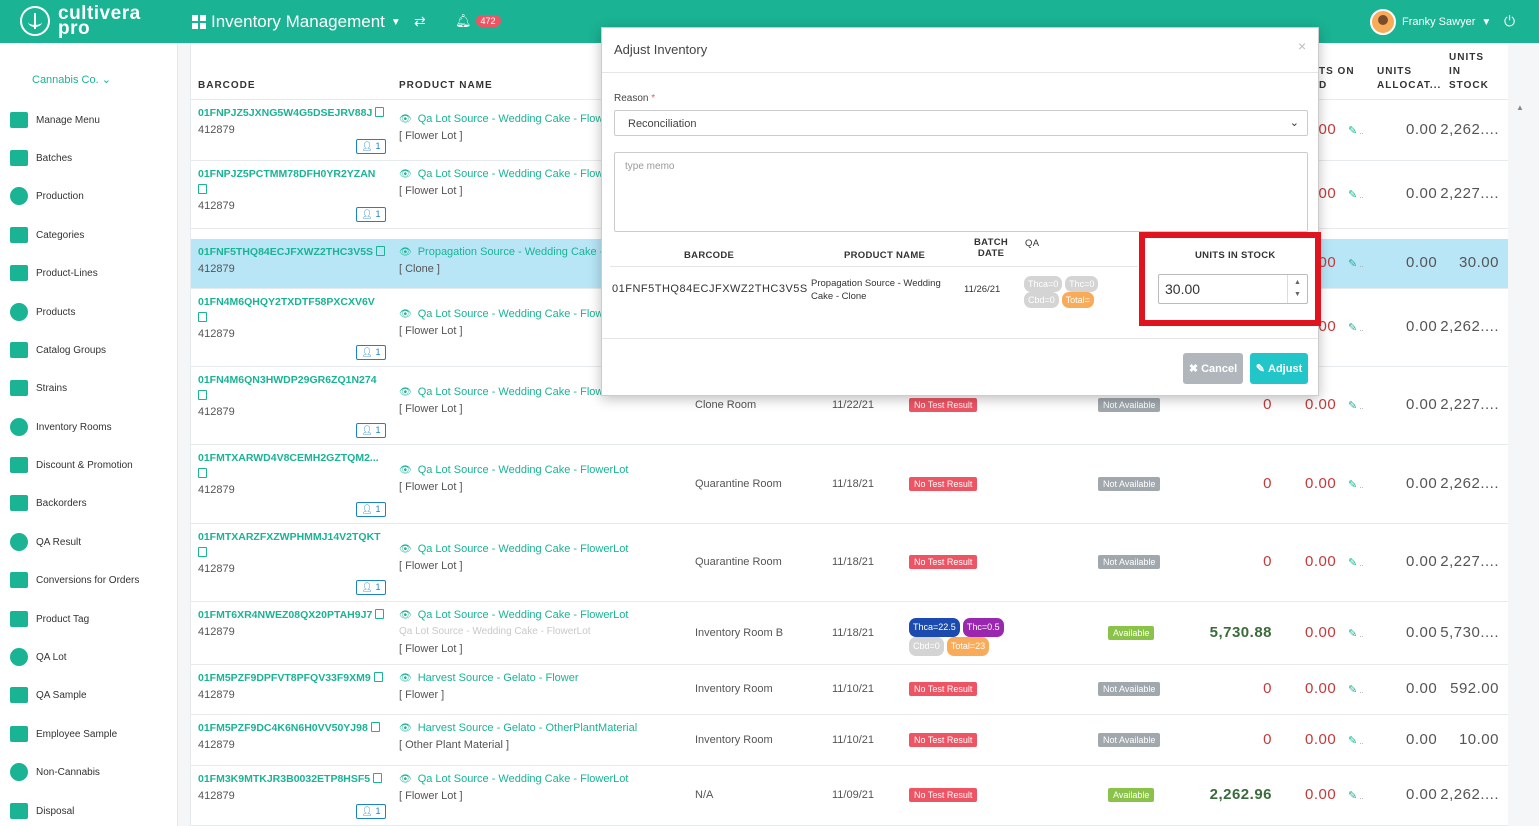  What do you see at coordinates (73, 580) in the screenshot?
I see `sidebar-item: Conversions for Orders` at bounding box center [73, 580].